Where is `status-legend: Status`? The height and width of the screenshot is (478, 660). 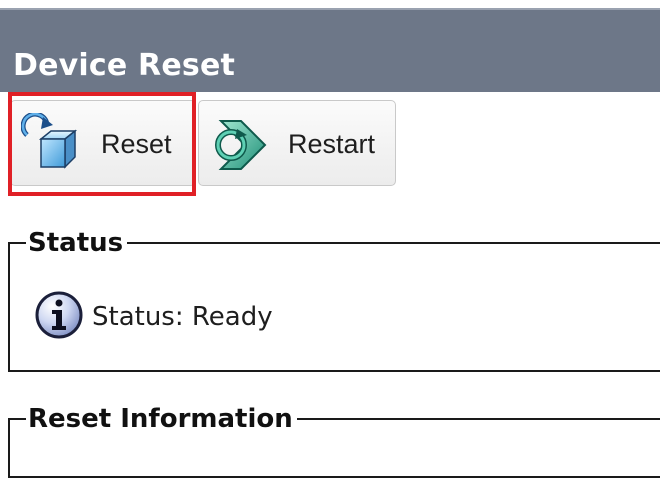
status-legend: Status is located at coordinates (77, 243).